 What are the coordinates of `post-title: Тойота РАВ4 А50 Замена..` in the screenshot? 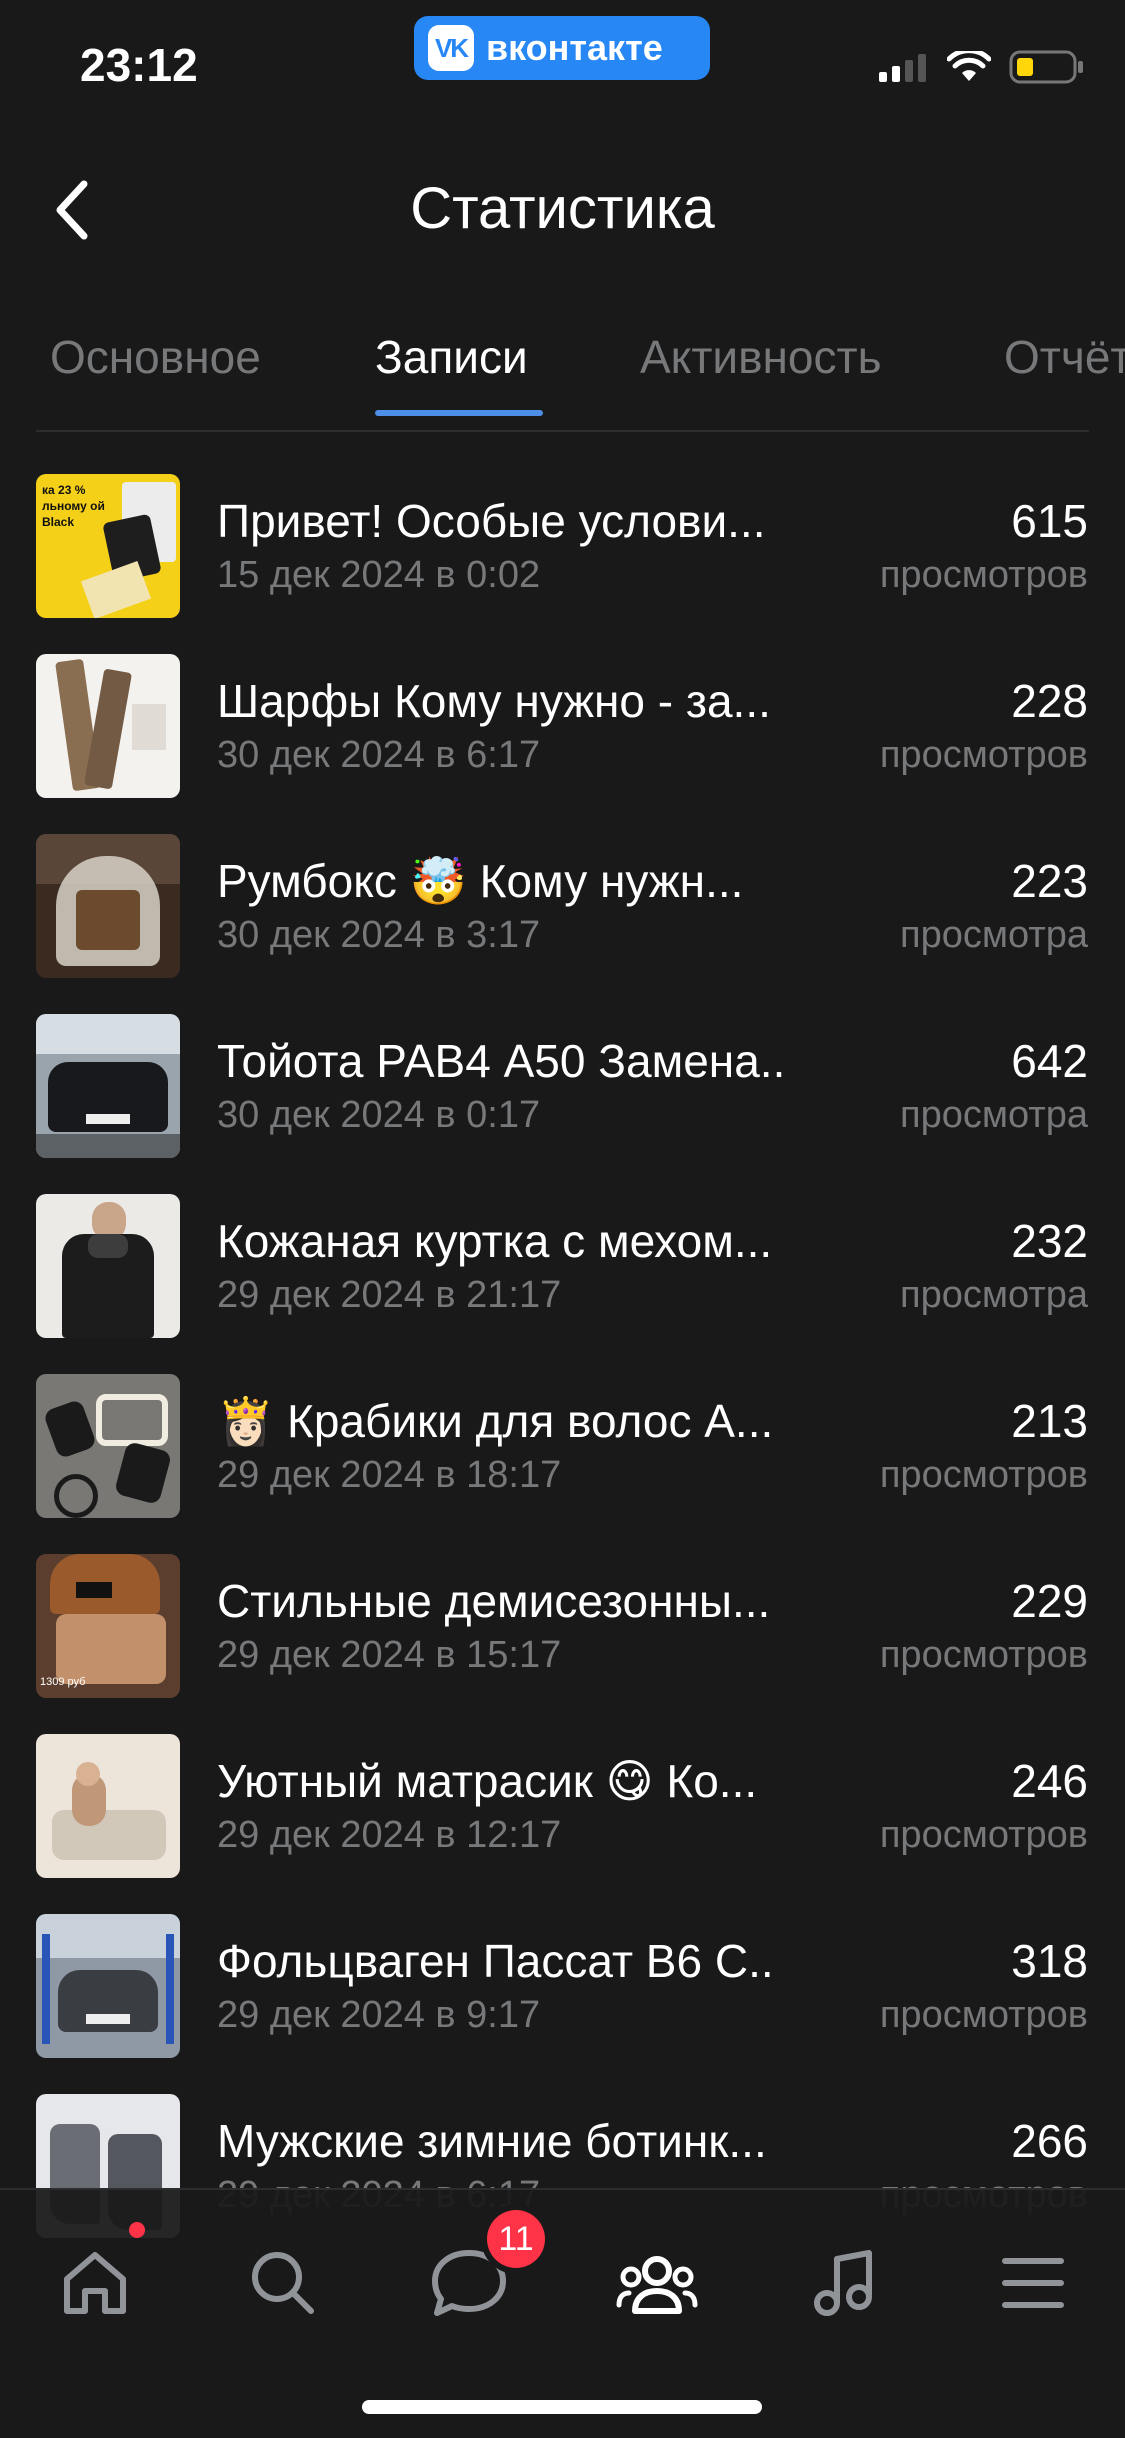 It's located at (501, 1061).